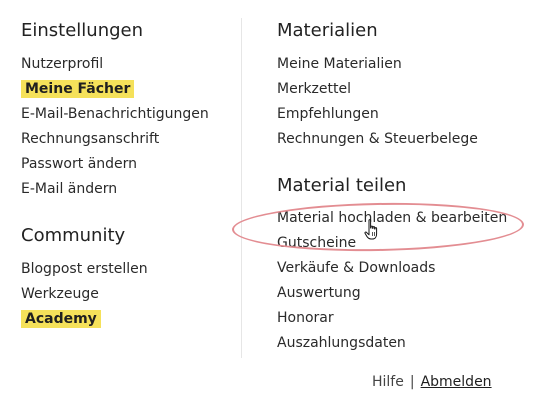 The height and width of the screenshot is (412, 543). What do you see at coordinates (78, 89) in the screenshot?
I see `menu-item-meine-faecher: Meine Fächer` at bounding box center [78, 89].